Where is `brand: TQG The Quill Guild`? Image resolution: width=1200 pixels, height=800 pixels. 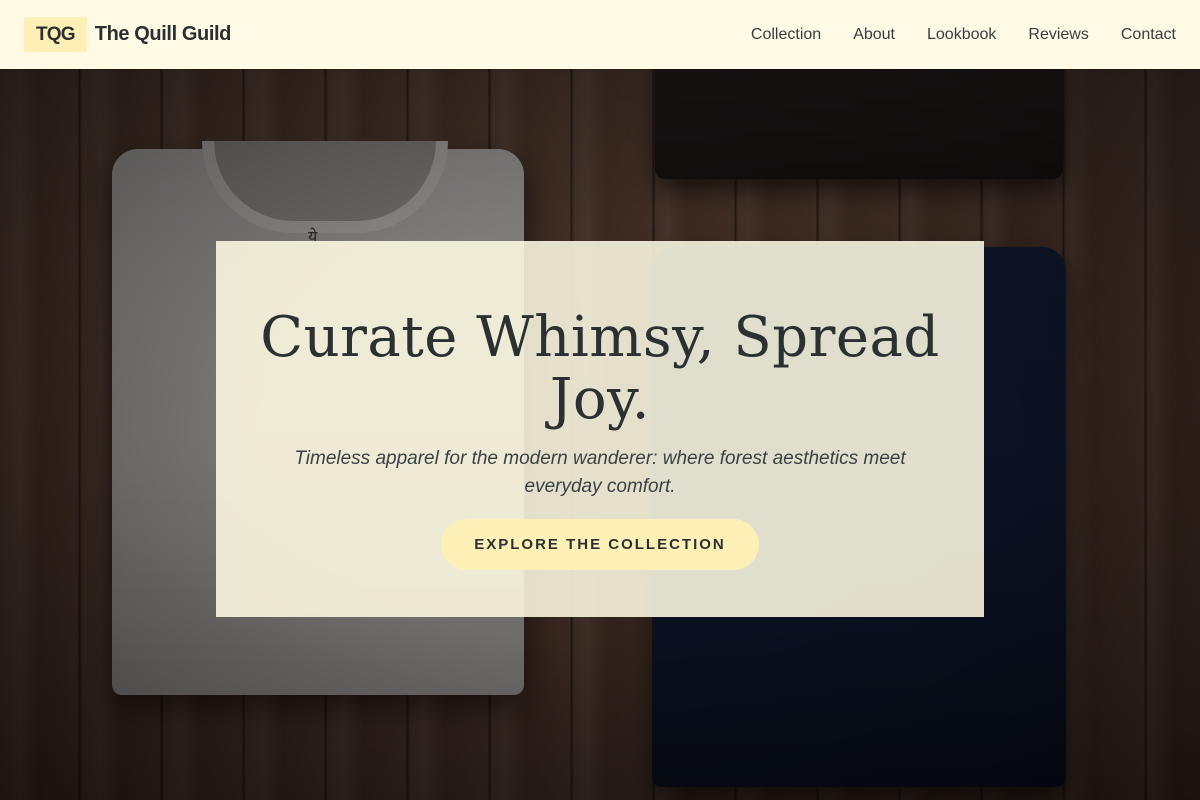
brand: TQG The Quill Guild is located at coordinates (127, 34).